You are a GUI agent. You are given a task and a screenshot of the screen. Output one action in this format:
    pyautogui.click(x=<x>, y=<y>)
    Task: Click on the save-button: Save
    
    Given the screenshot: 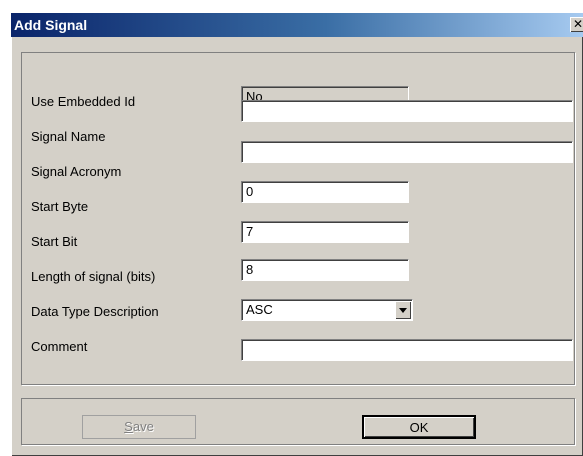 What is the action you would take?
    pyautogui.click(x=139, y=427)
    